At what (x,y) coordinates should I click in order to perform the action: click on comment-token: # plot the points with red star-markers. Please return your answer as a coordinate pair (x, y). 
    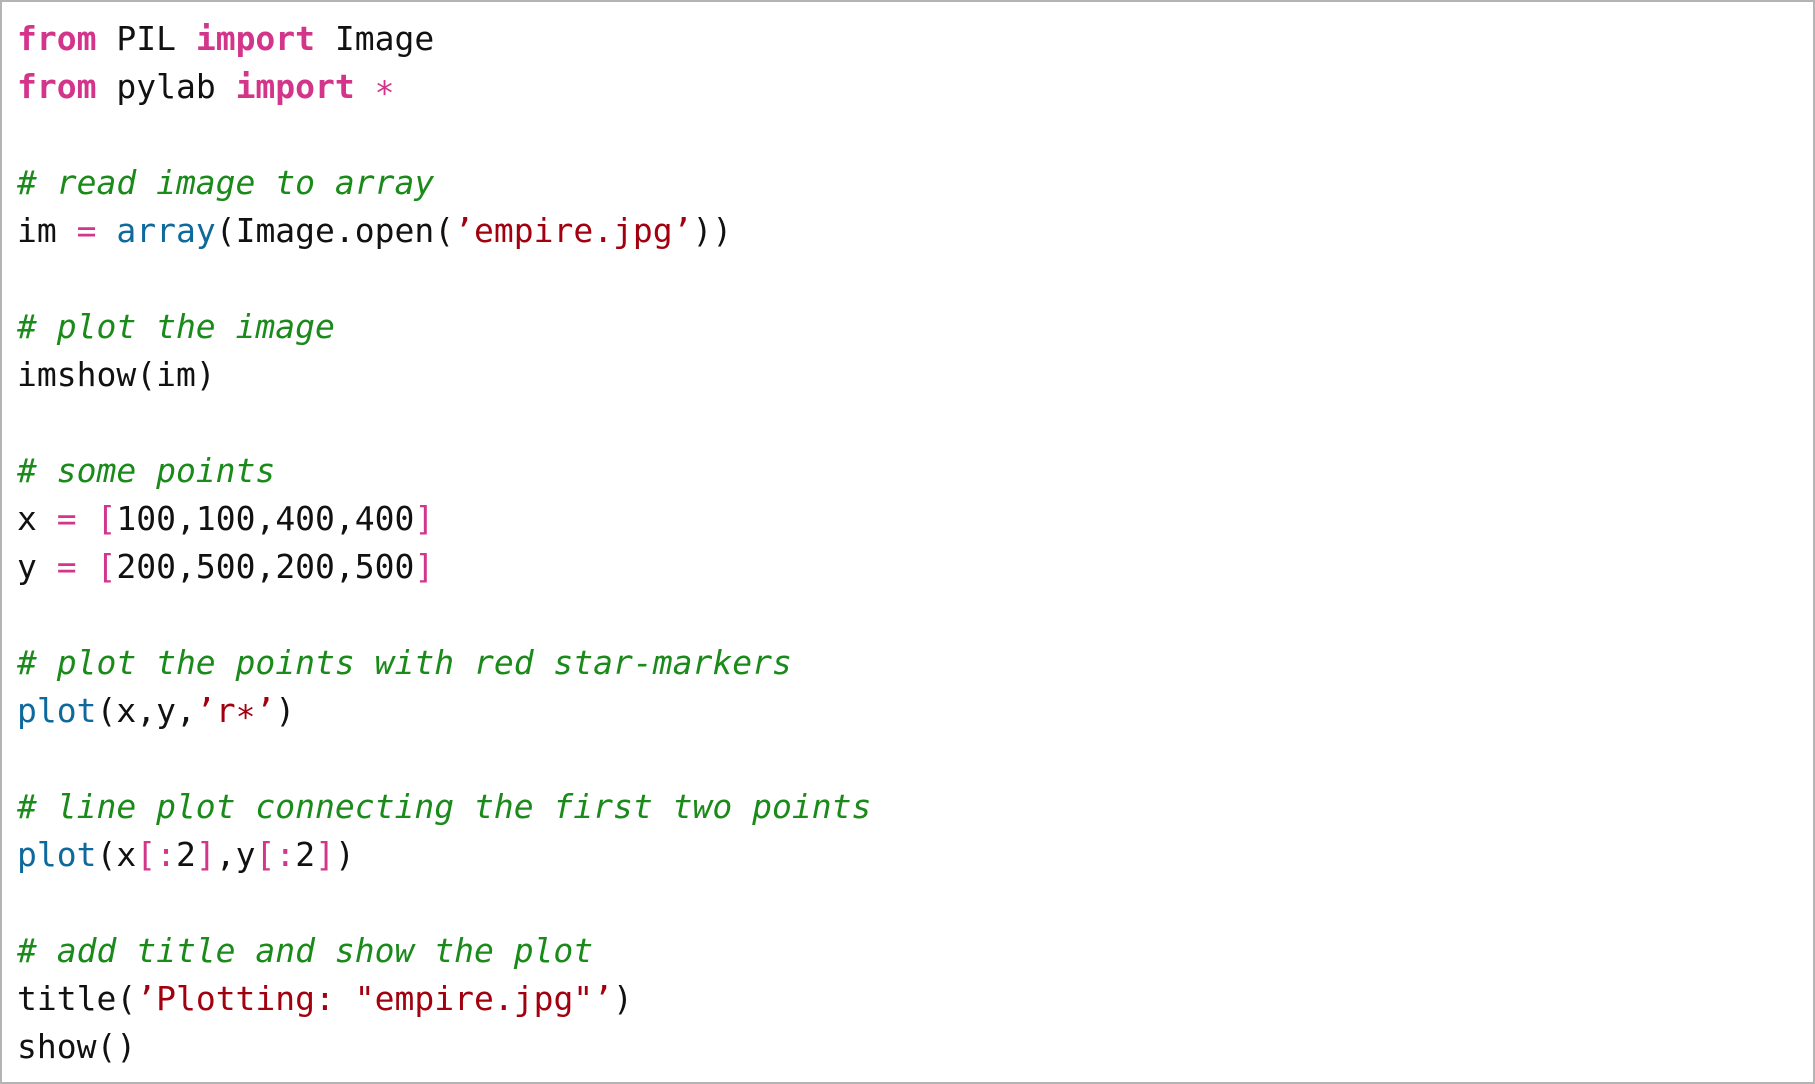
    Looking at the image, I should click on (404, 662).